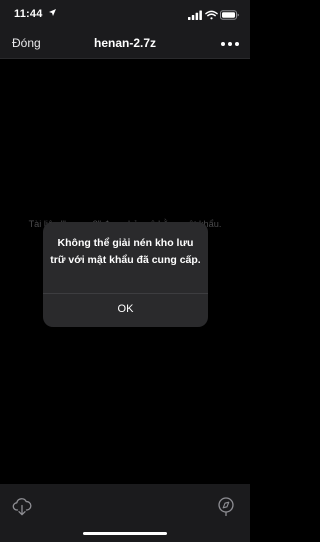 Image resolution: width=320 pixels, height=542 pixels. What do you see at coordinates (230, 44) in the screenshot?
I see `more-ellipsis-icon` at bounding box center [230, 44].